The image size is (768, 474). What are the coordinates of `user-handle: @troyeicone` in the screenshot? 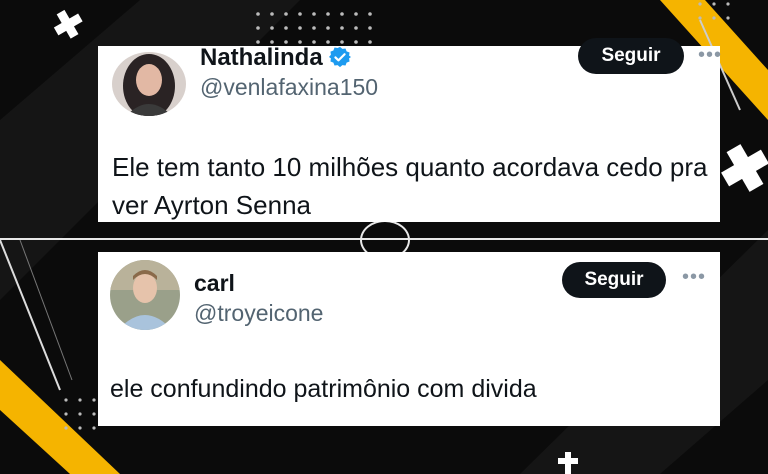 It's located at (258, 313).